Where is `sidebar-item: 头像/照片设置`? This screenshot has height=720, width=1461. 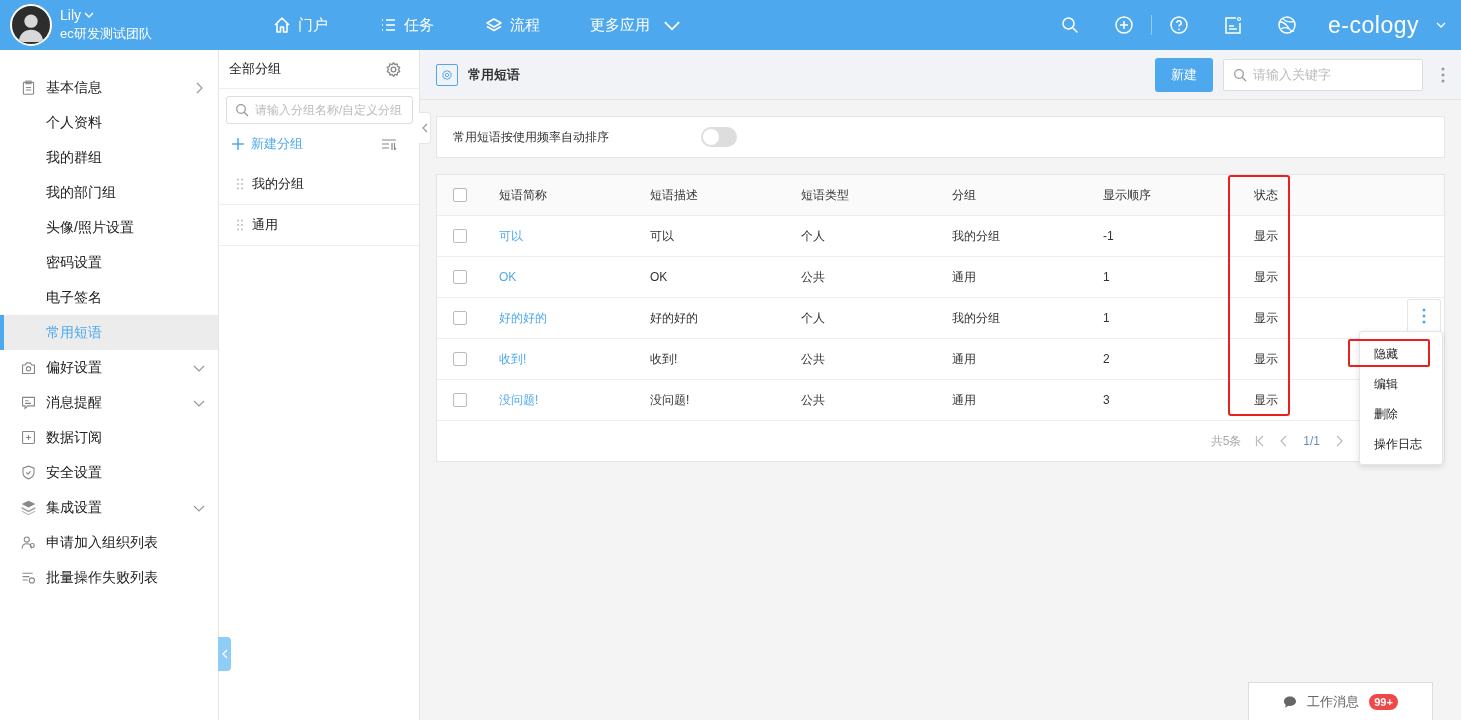 sidebar-item: 头像/照片设置 is located at coordinates (109, 227).